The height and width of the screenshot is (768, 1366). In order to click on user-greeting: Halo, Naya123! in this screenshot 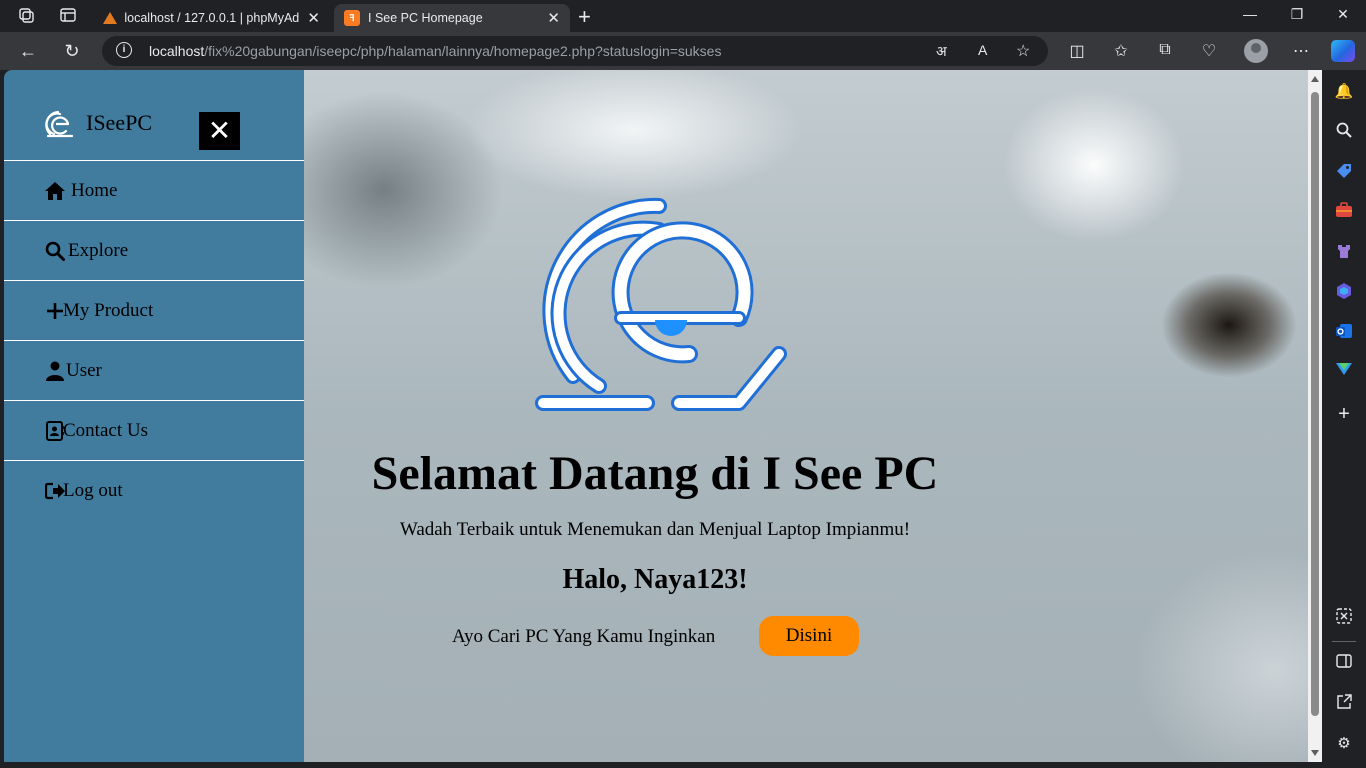, I will do `click(655, 579)`.